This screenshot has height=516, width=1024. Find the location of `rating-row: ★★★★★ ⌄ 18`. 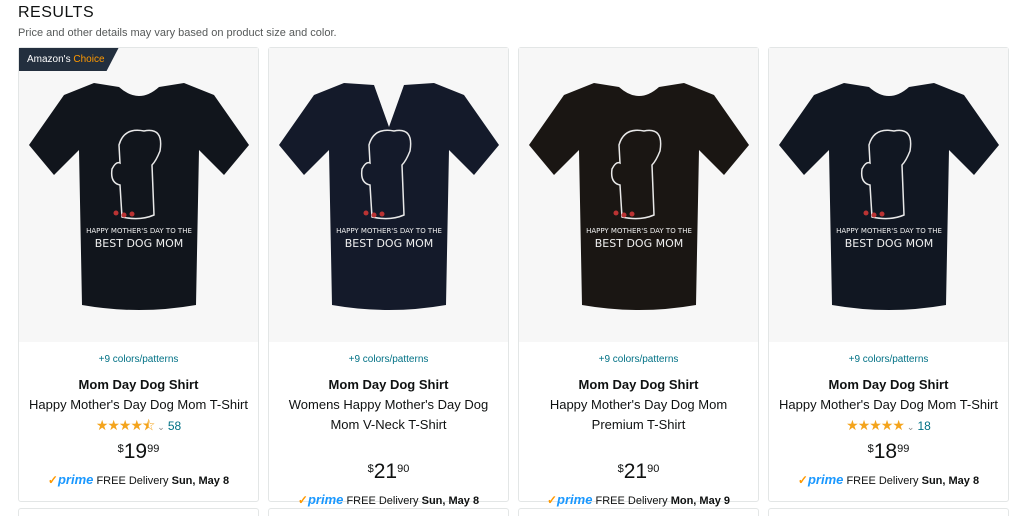

rating-row: ★★★★★ ⌄ 18 is located at coordinates (888, 425).